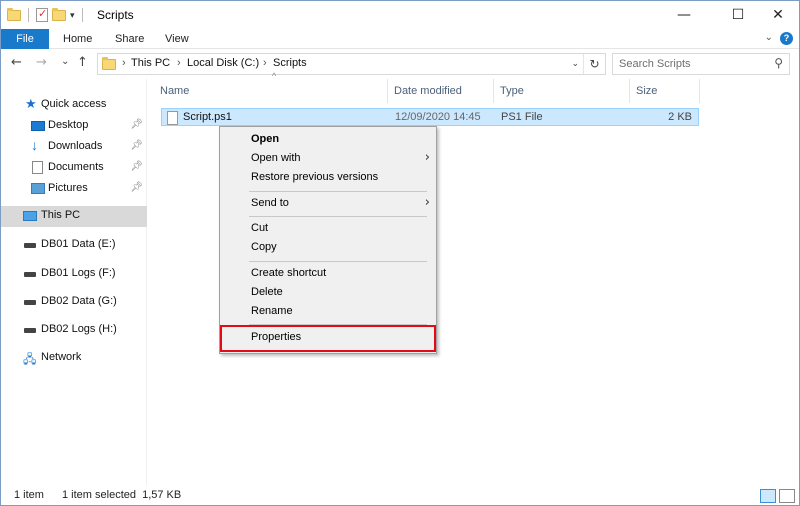 Image resolution: width=800 pixels, height=506 pixels. I want to click on search-input, so click(691, 64).